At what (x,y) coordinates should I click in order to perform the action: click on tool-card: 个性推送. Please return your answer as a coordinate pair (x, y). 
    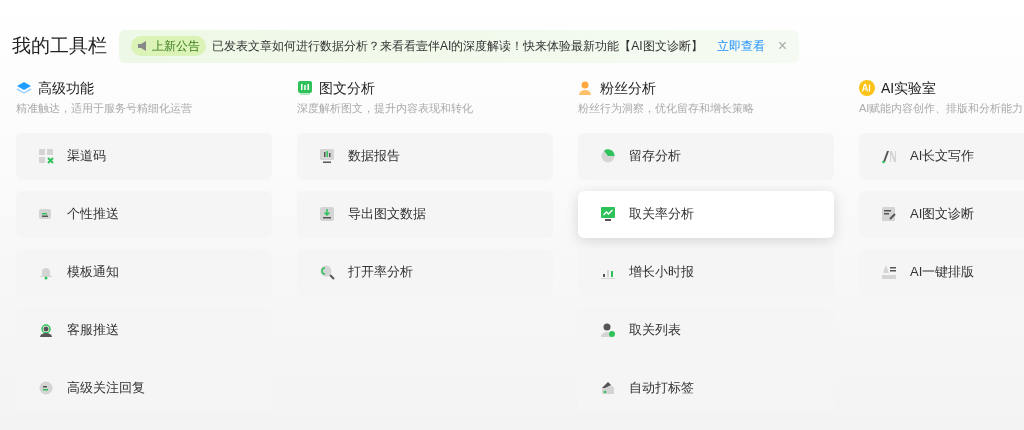
    Looking at the image, I should click on (144, 214).